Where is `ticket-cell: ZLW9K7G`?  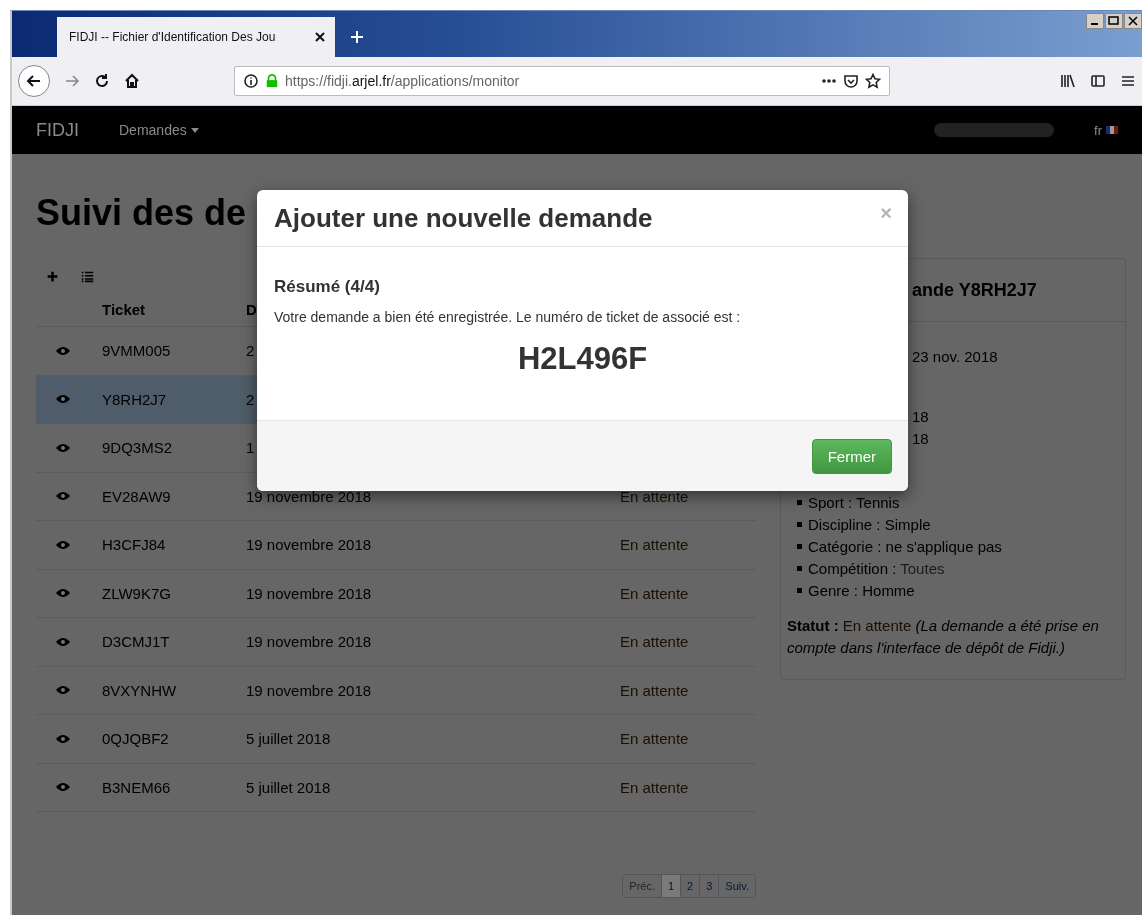
ticket-cell: ZLW9K7G is located at coordinates (136, 593).